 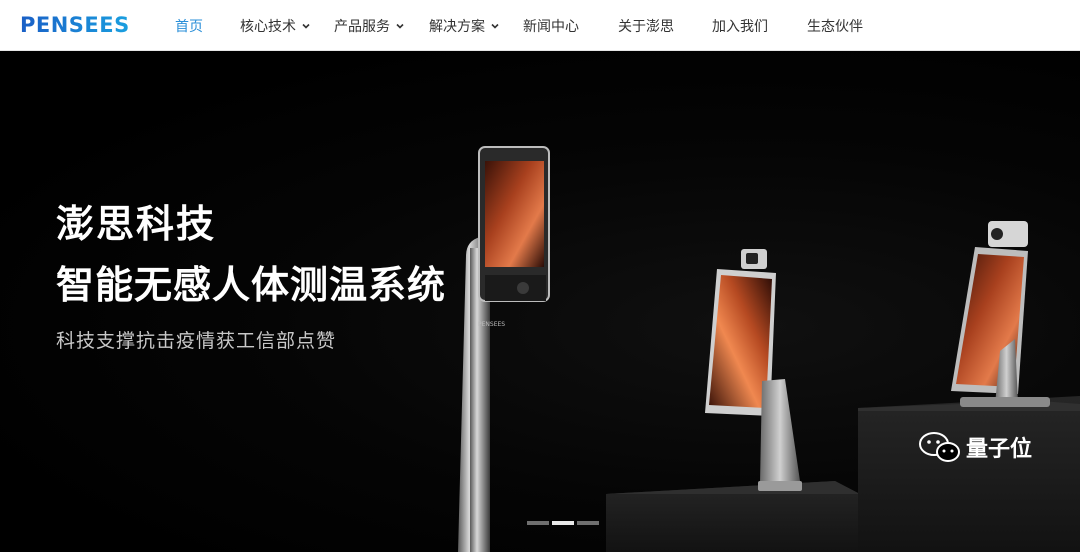 I want to click on nav-item-solutions: 解决方案, so click(x=464, y=25).